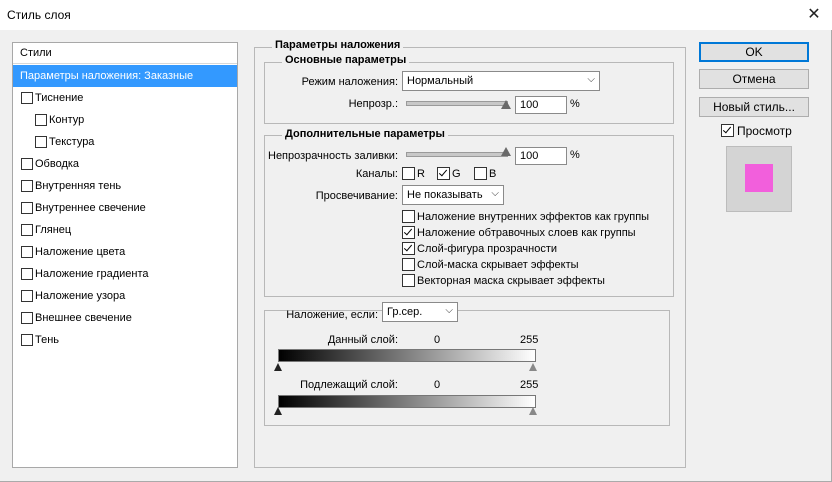 This screenshot has height=482, width=832. I want to click on style-item: Тиснение, so click(125, 98).